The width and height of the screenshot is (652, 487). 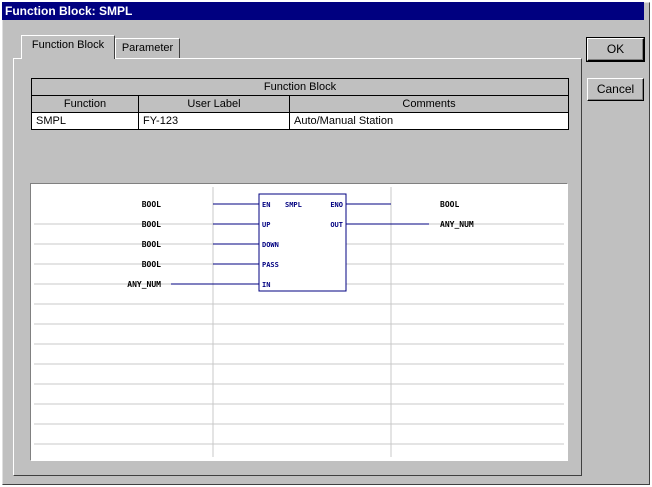 What do you see at coordinates (293, 205) in the screenshot?
I see `block-name-label: SMPL` at bounding box center [293, 205].